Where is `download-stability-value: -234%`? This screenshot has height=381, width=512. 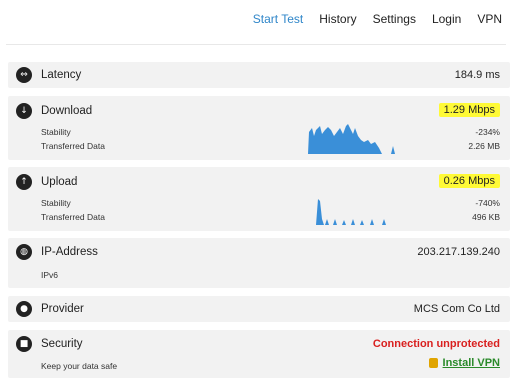 download-stability-value: -234% is located at coordinates (487, 132).